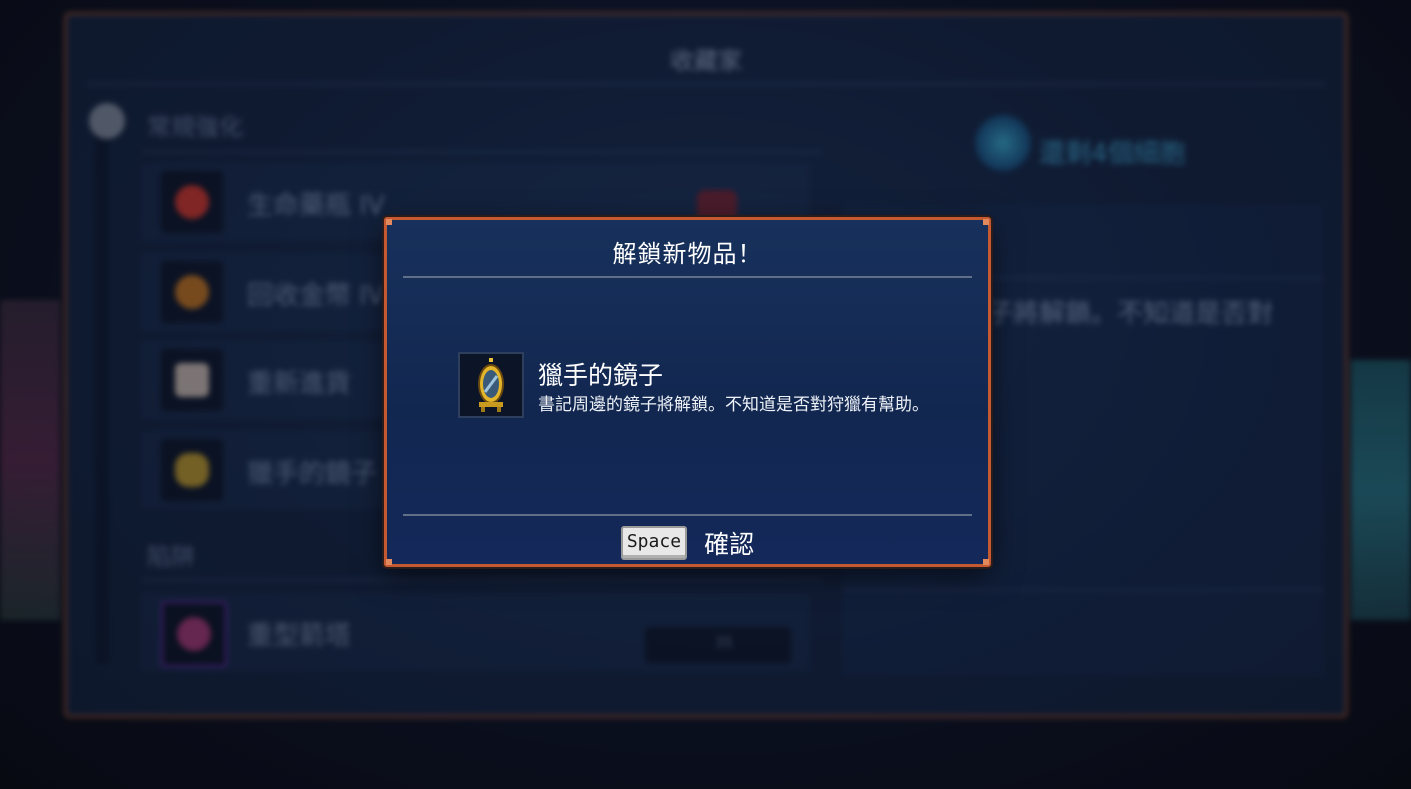 The height and width of the screenshot is (789, 1411). I want to click on cell-cost-counter: 35, so click(718, 645).